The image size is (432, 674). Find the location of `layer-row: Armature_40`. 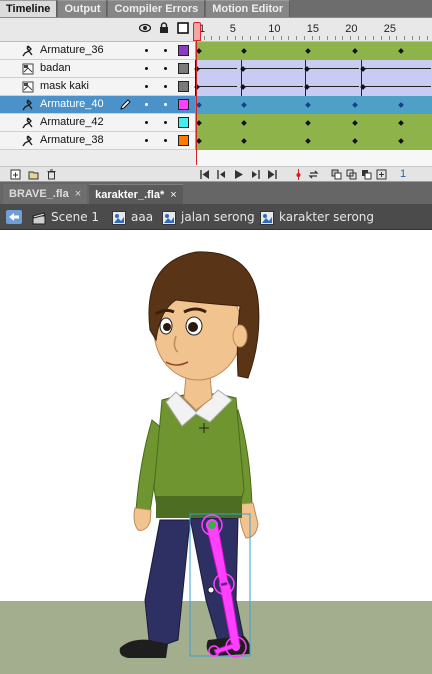

layer-row: Armature_40 is located at coordinates (216, 105).